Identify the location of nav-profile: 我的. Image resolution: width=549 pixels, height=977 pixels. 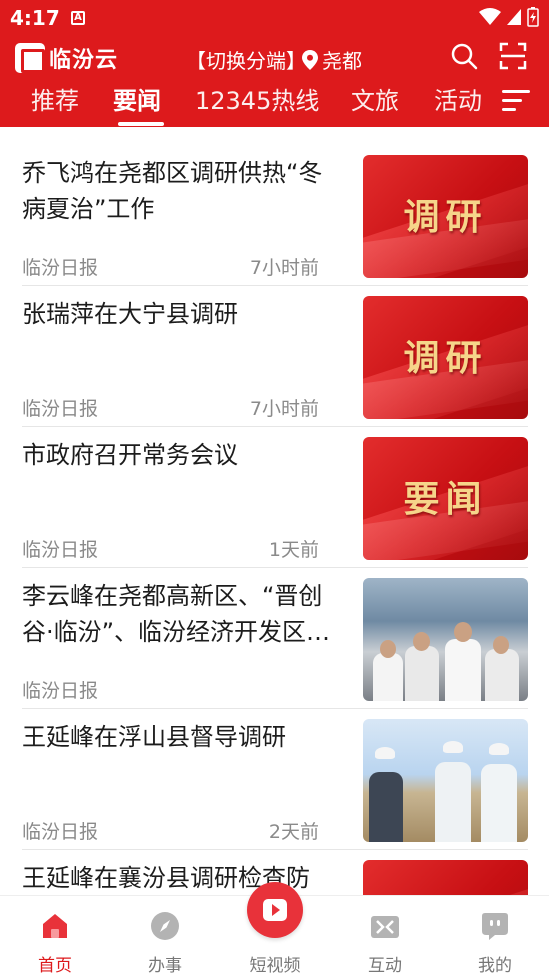
(494, 936).